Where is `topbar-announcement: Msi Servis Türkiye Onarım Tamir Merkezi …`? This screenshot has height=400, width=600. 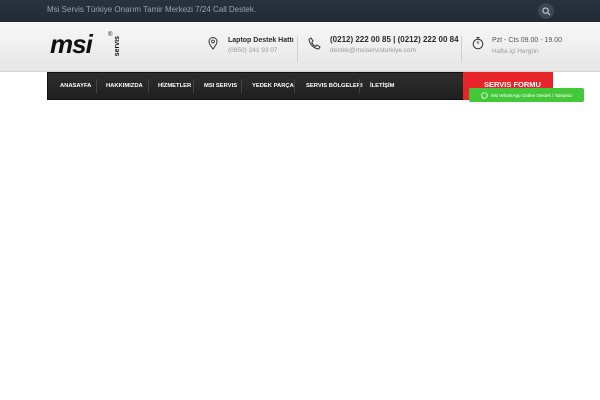 topbar-announcement: Msi Servis Türkiye Onarım Tamir Merkezi … is located at coordinates (152, 9).